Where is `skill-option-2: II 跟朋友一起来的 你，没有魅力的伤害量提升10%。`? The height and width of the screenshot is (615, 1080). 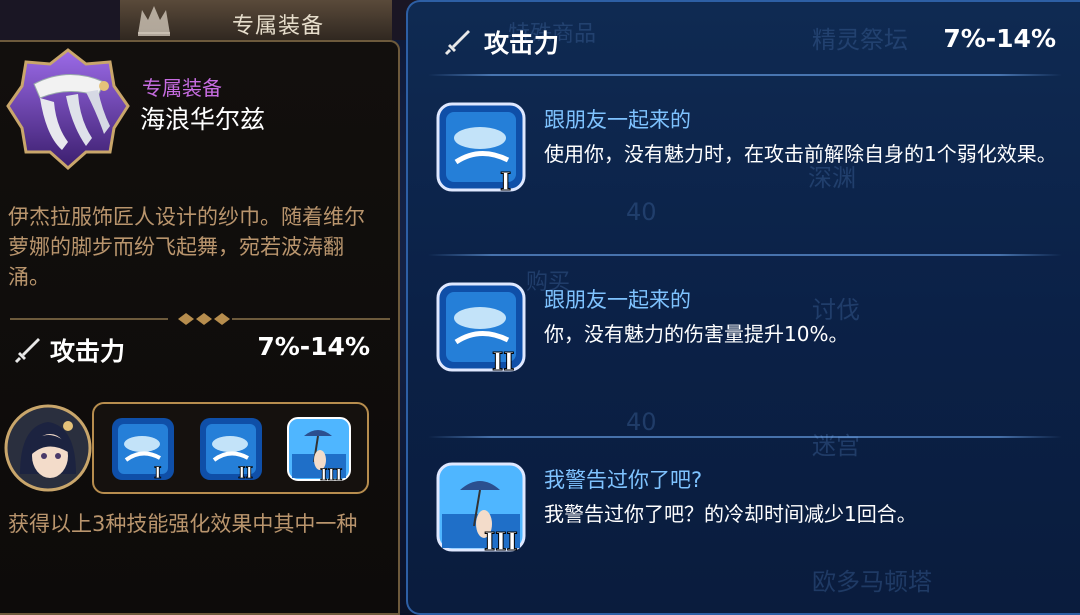
skill-option-2: II 跟朋友一起来的 你，没有魅力的伤害量提升10%。 is located at coordinates (749, 335).